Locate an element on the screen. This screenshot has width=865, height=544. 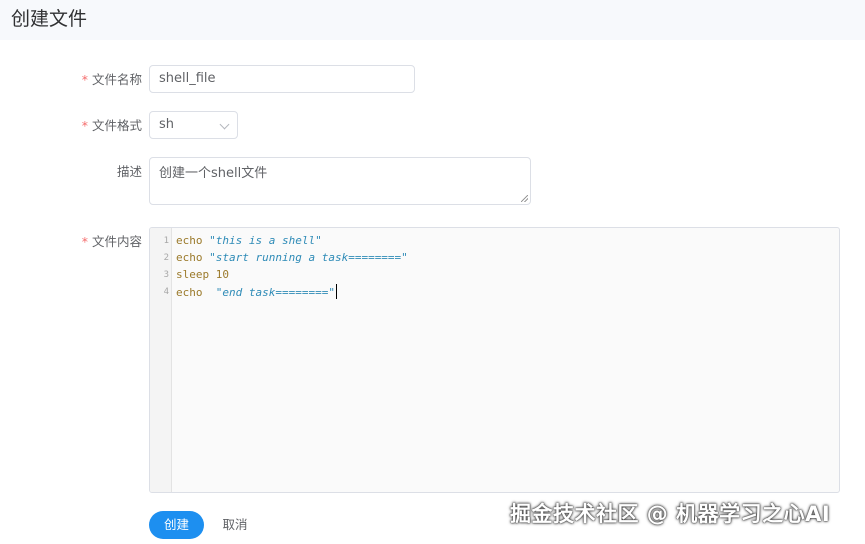
file-name-label: * 文件名称 is located at coordinates (111, 79).